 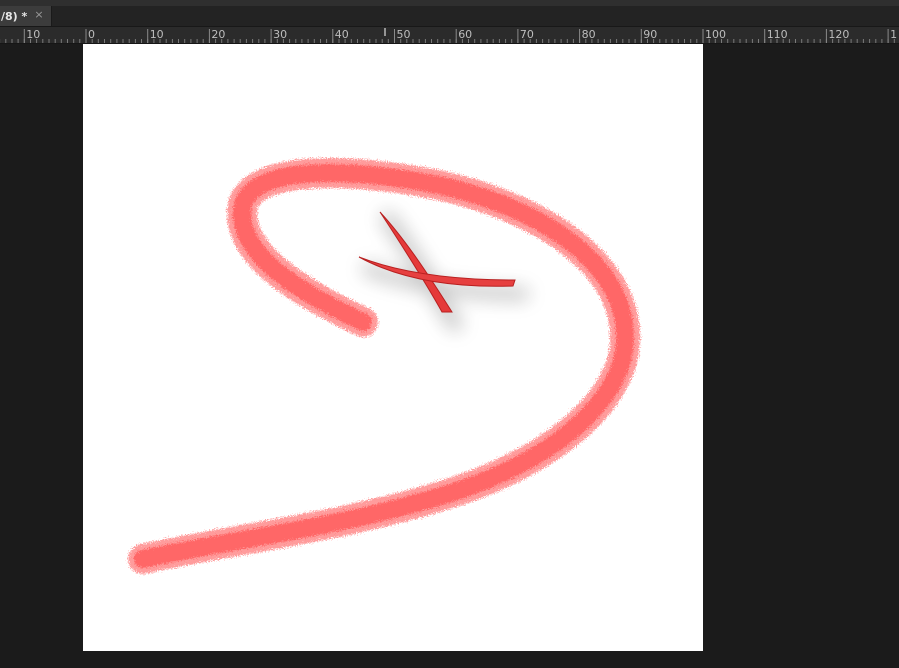 I want to click on ruler-ticks: 10 0 10 20 30 40 50 60 70 80 90 100 110 120 1, so click(x=448, y=35).